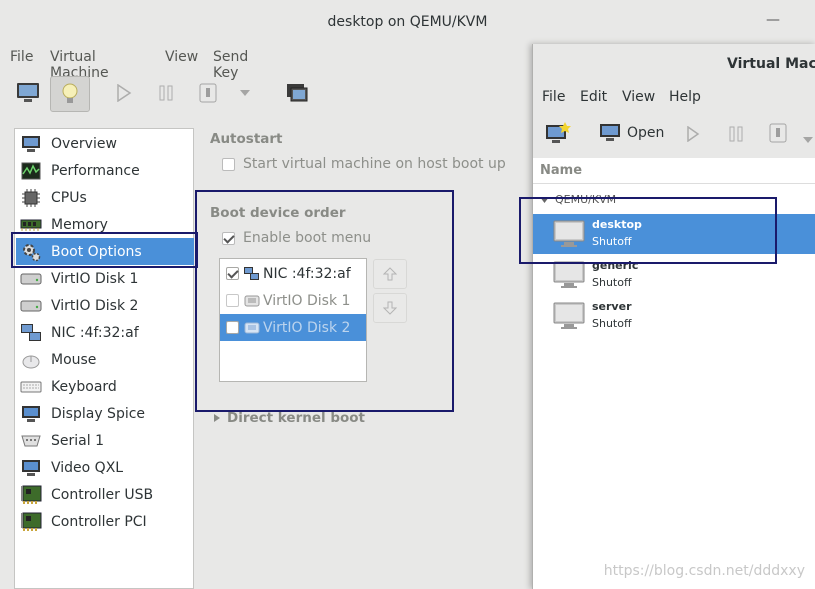 Image resolution: width=815 pixels, height=589 pixels. Describe the element at coordinates (217, 418) in the screenshot. I see `expander-arrow-icon` at that location.